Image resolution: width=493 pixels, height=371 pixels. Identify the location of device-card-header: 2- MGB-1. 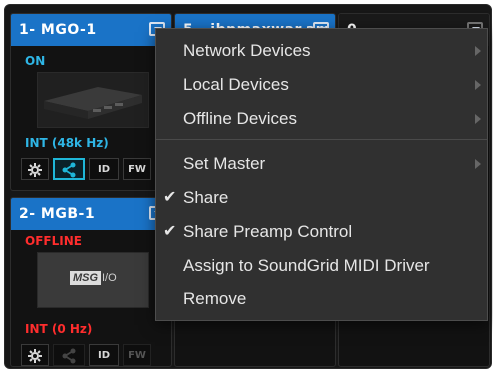
(91, 214).